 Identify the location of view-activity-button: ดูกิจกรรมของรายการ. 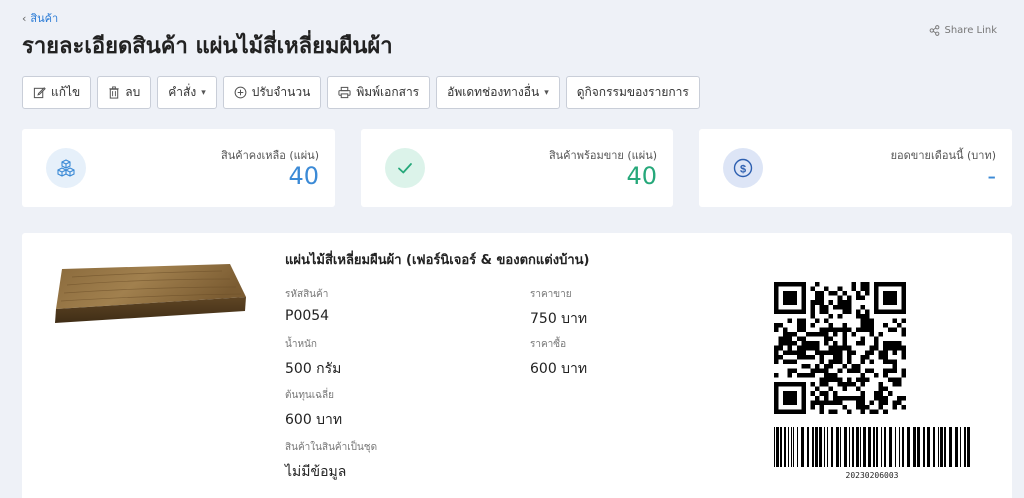
(632, 92).